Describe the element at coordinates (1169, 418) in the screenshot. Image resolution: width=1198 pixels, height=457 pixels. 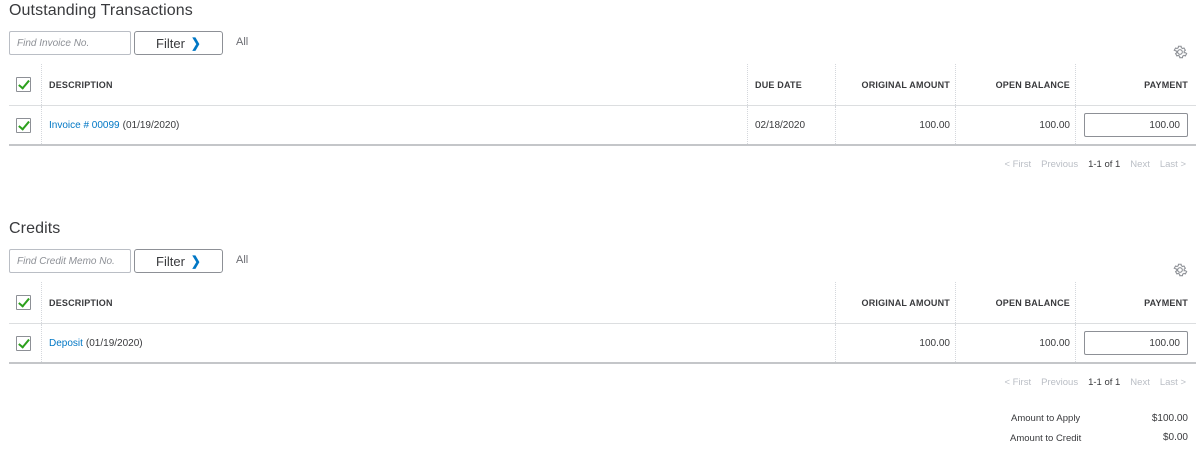
I see `amount-to-apply-value: $100.00` at that location.